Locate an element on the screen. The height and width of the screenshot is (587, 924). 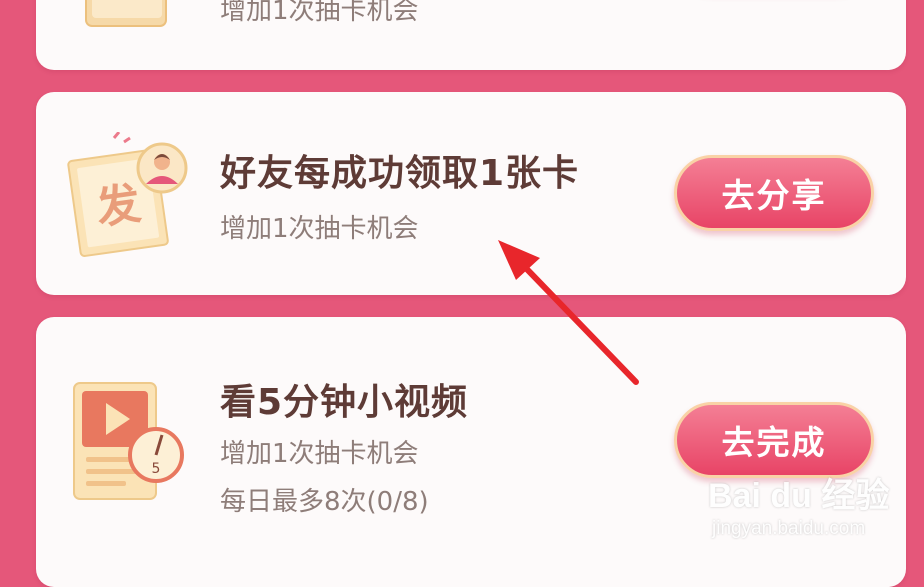
watermark-brand: Bai du 经验 is located at coordinates (799, 496).